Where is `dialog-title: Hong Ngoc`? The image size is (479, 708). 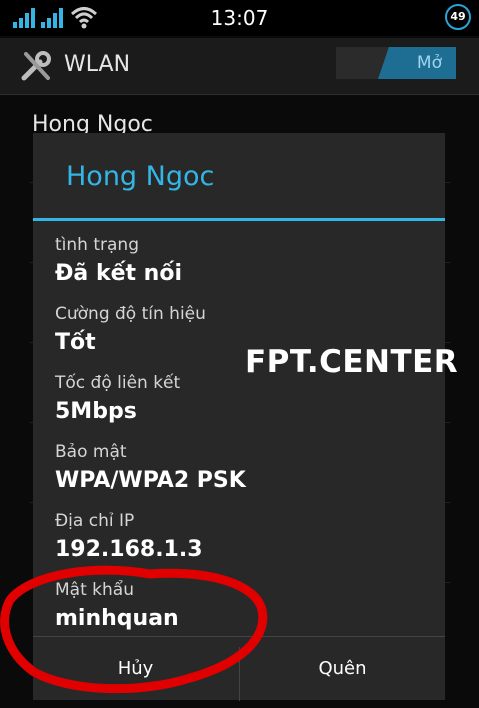 dialog-title: Hong Ngoc is located at coordinates (140, 176).